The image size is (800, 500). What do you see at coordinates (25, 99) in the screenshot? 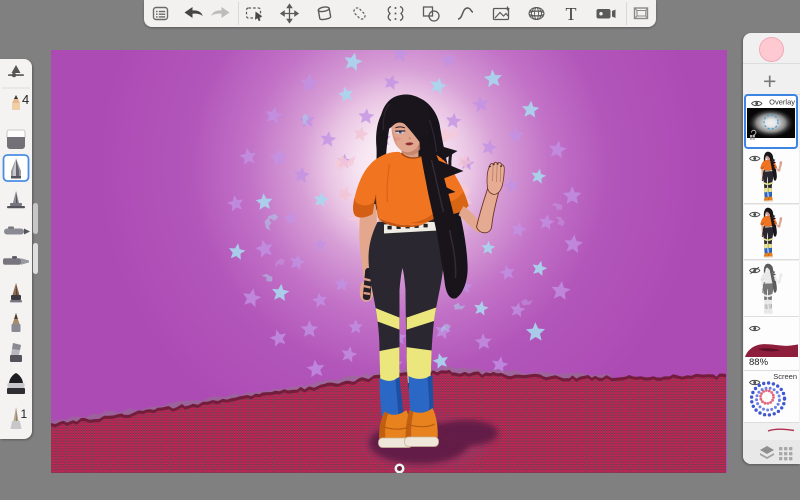
I see `svg-text: 4` at bounding box center [25, 99].